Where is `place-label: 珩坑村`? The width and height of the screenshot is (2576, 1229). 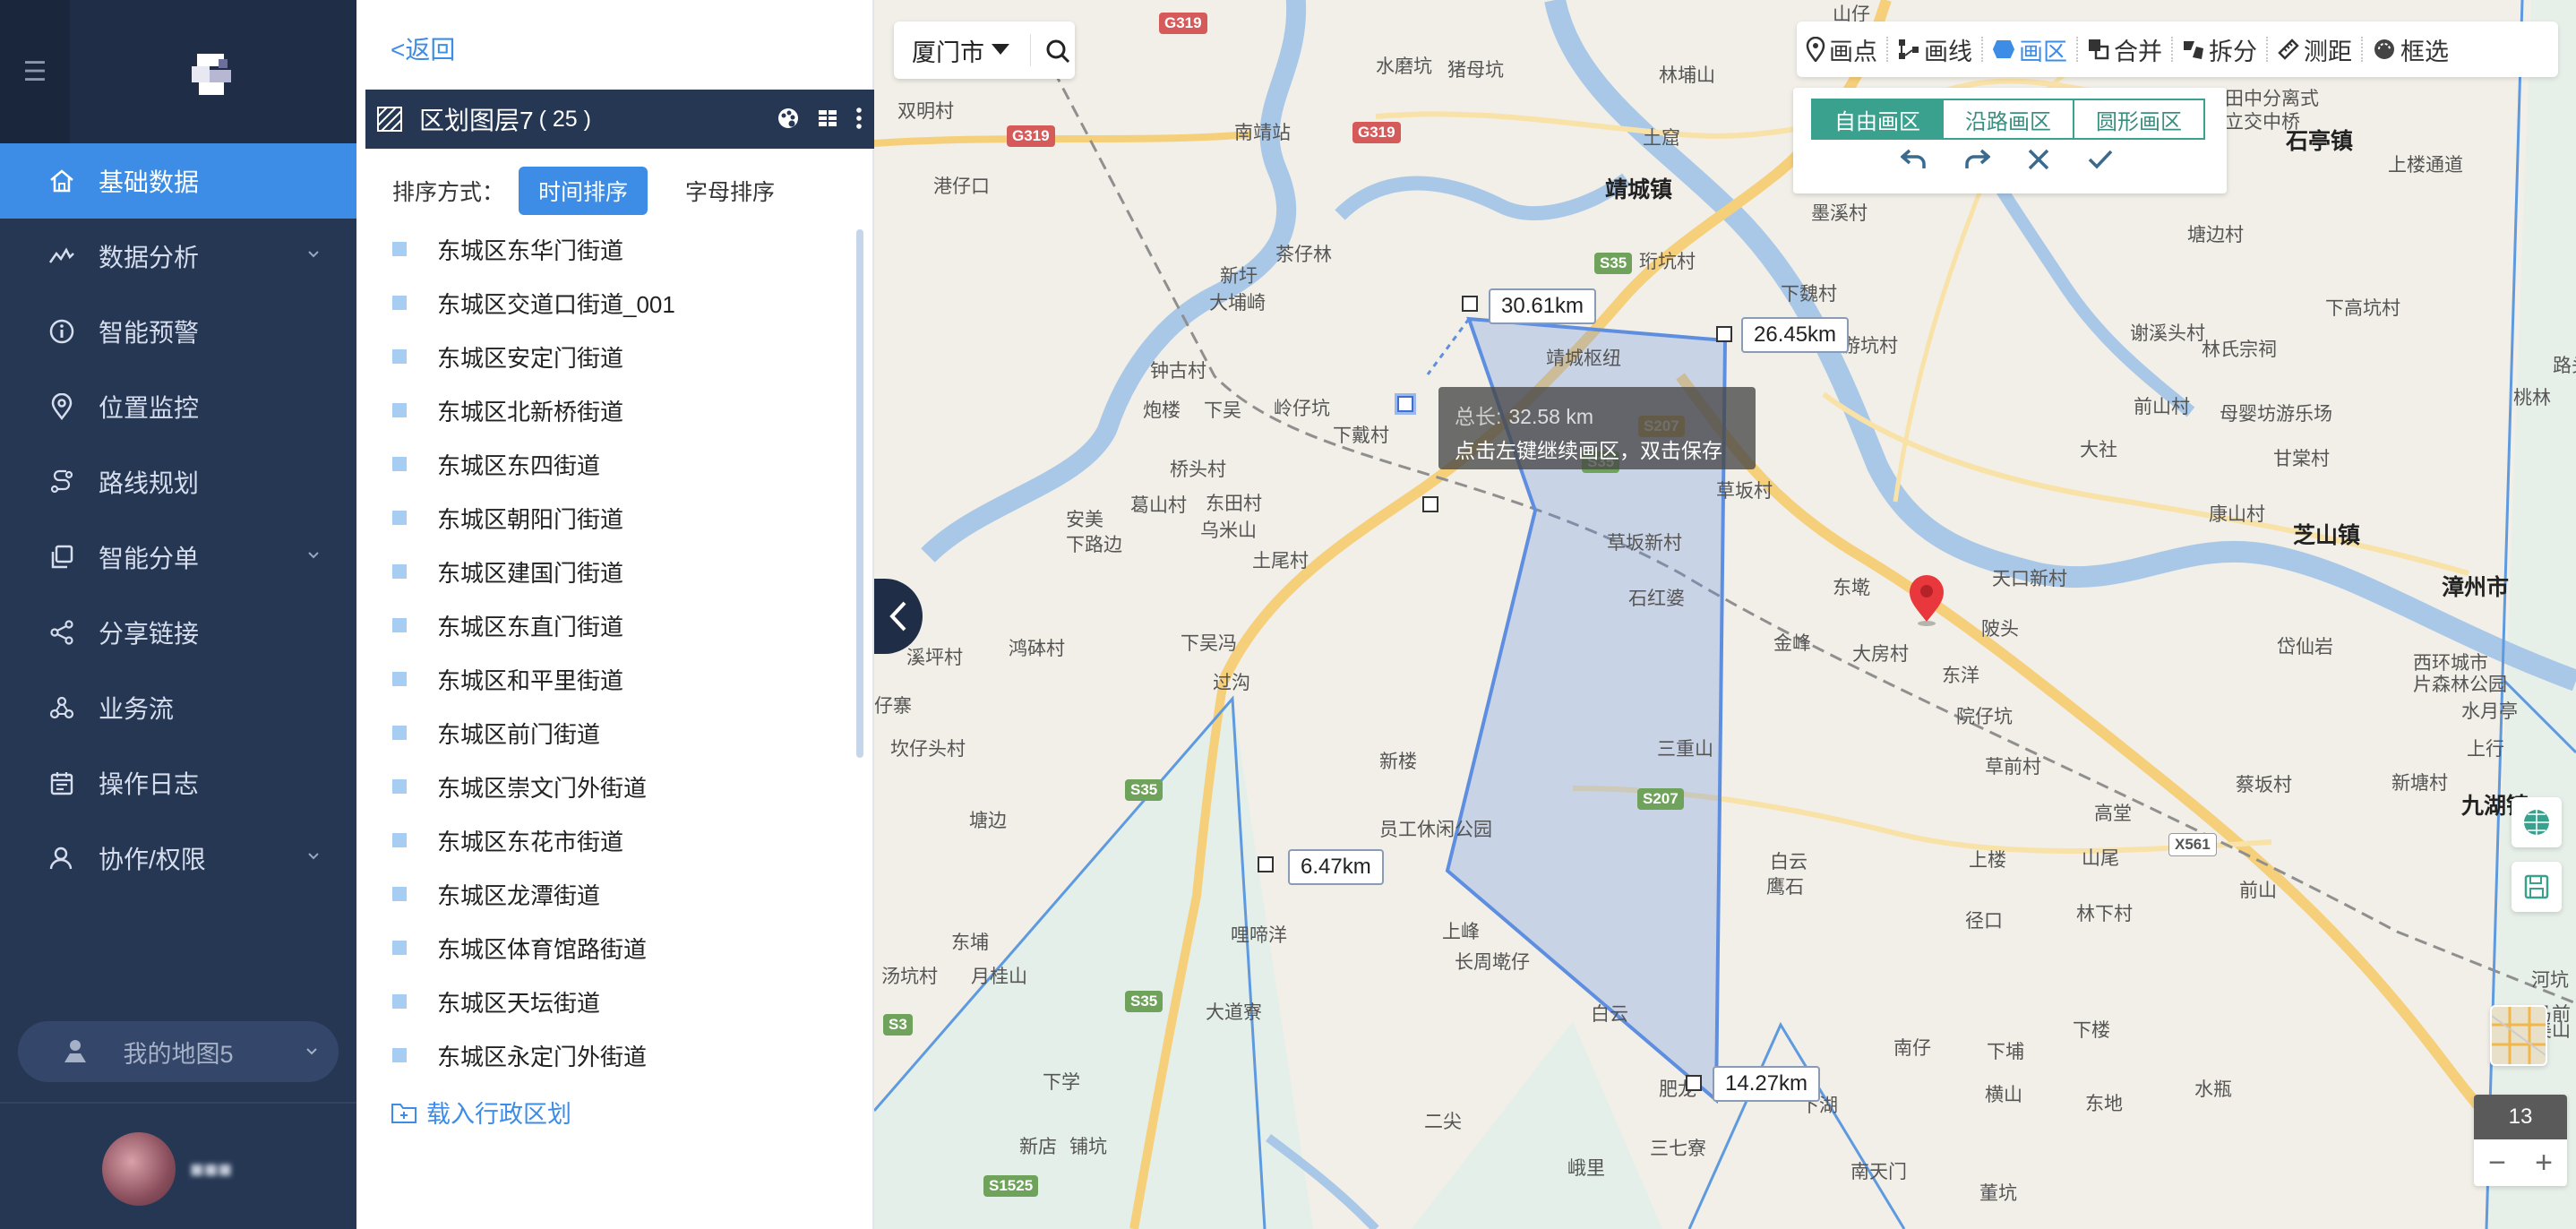
place-label: 珩坑村 is located at coordinates (1667, 262).